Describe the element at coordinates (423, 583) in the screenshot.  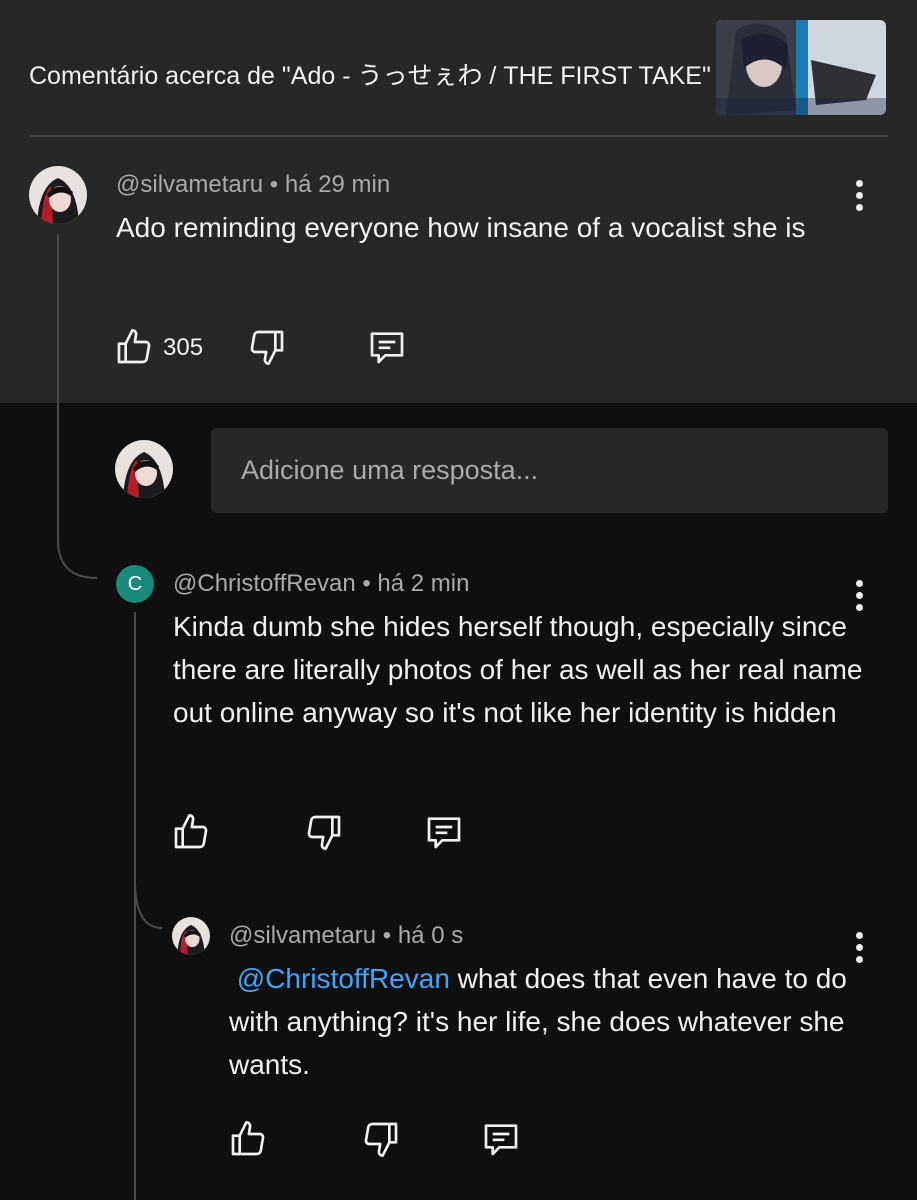
I see `reply-time: há 2 min` at that location.